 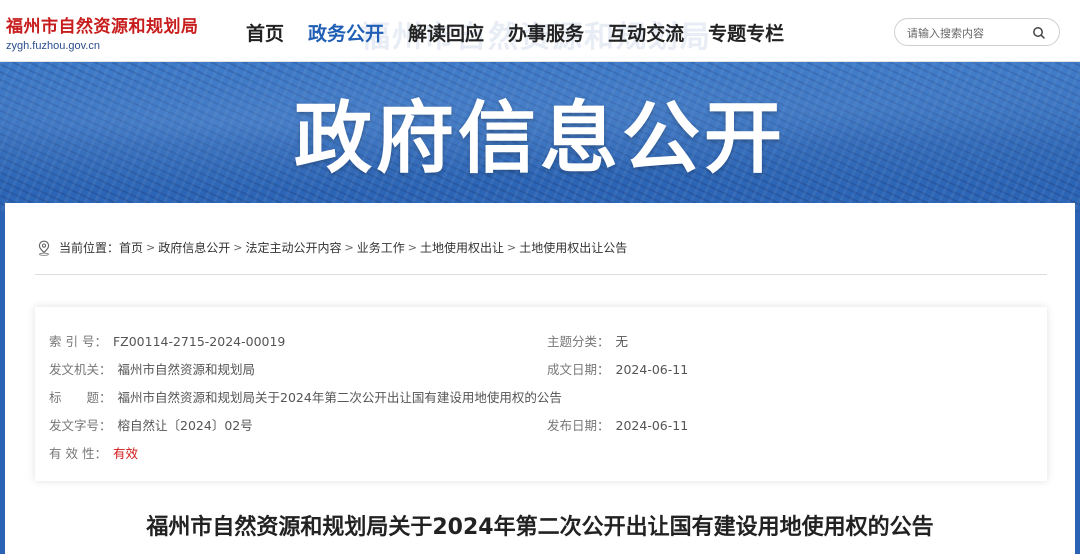 What do you see at coordinates (540, 527) in the screenshot?
I see `article-title: 福州市自然资源和规划局关于2024年第二次公开出让国有建设用地使用权的公告` at bounding box center [540, 527].